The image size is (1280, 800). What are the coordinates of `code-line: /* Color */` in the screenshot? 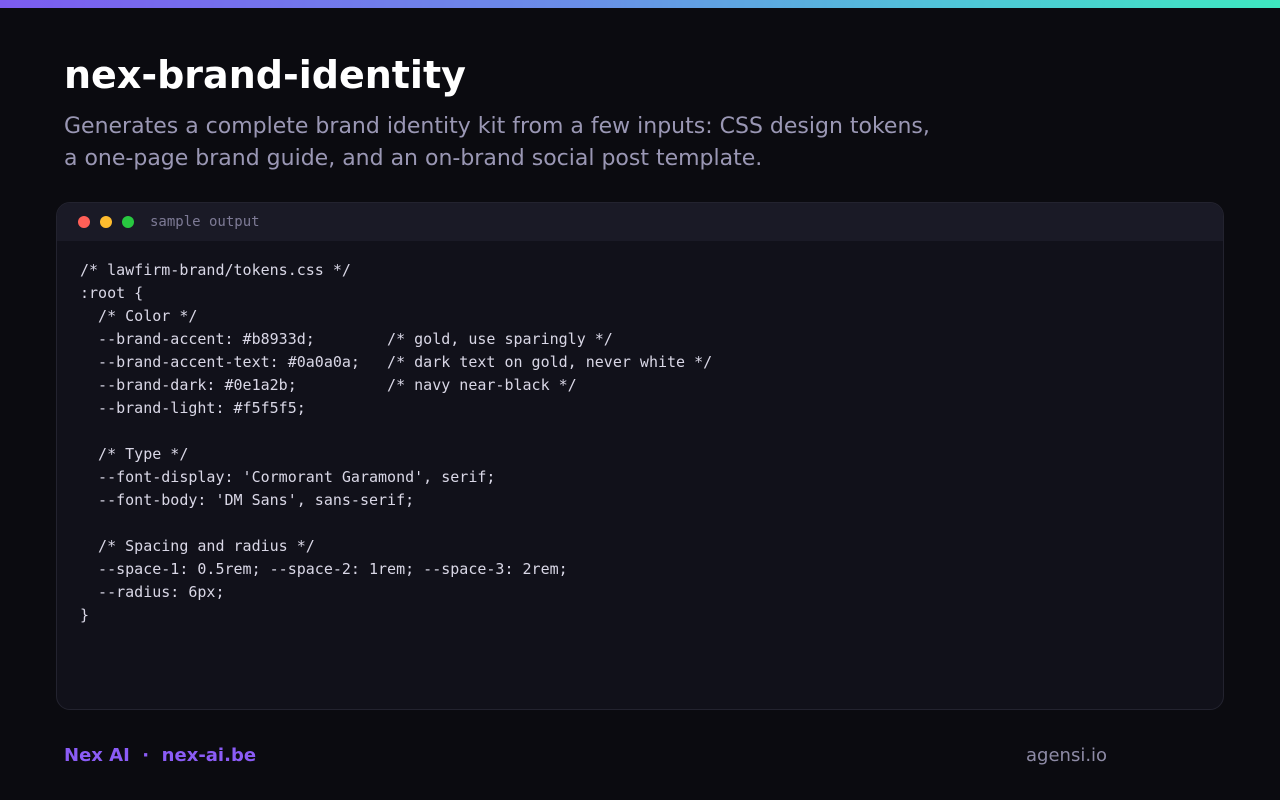 It's located at (139, 316).